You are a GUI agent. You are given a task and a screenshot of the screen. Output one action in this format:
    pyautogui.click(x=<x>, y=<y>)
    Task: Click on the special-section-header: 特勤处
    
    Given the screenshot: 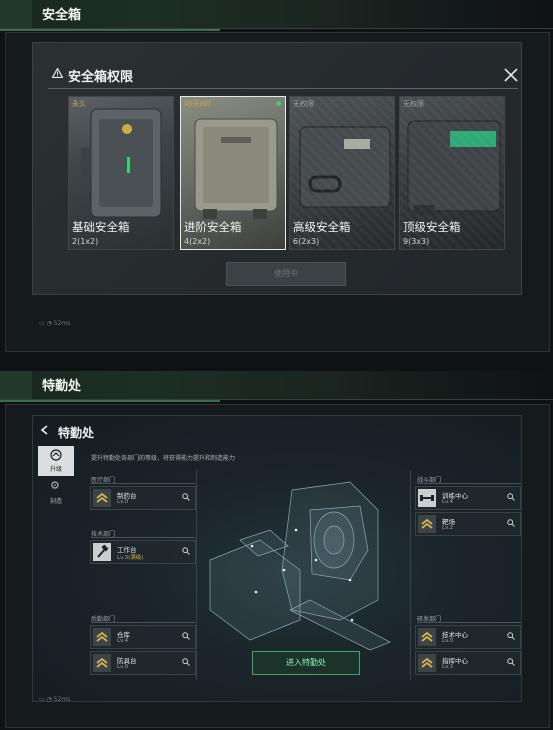 What is the action you would take?
    pyautogui.click(x=276, y=386)
    